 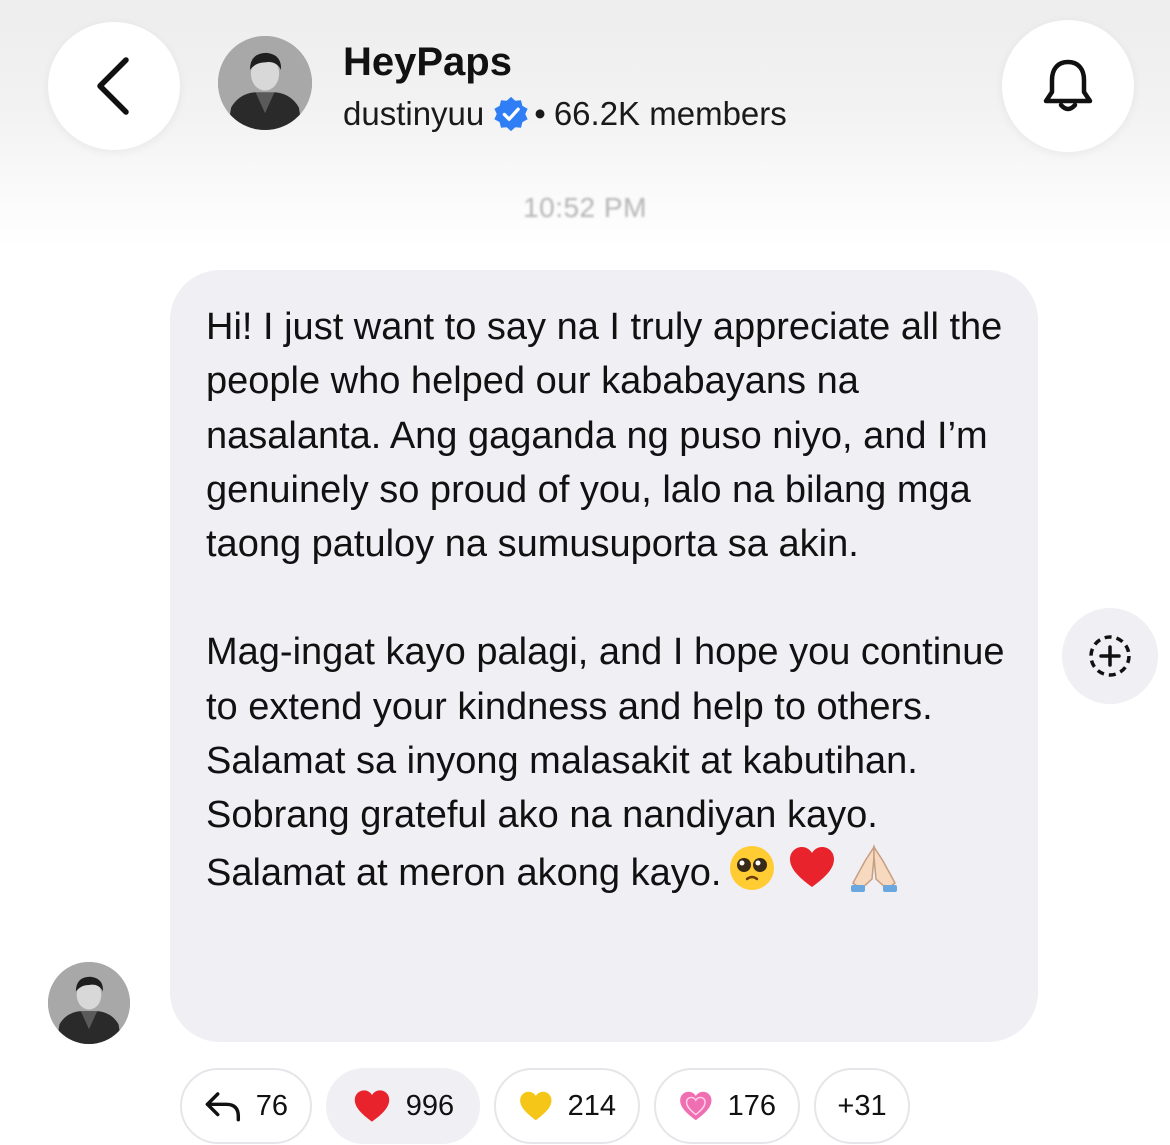 What do you see at coordinates (696, 1106) in the screenshot?
I see `pink-heart-icon` at bounding box center [696, 1106].